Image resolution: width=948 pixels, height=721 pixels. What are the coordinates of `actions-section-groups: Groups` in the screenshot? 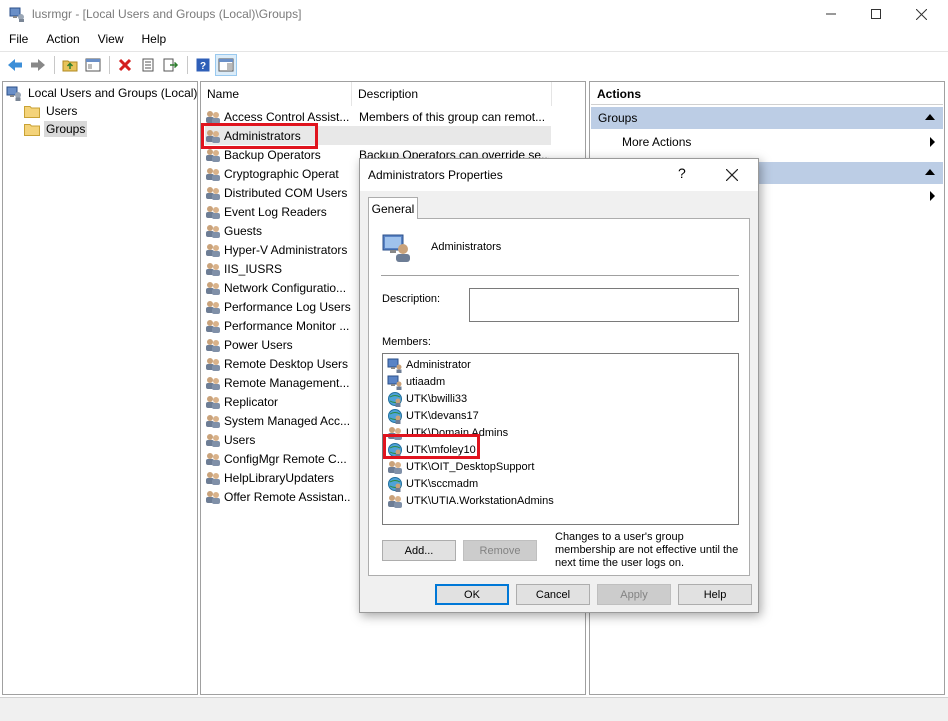 It's located at (767, 118).